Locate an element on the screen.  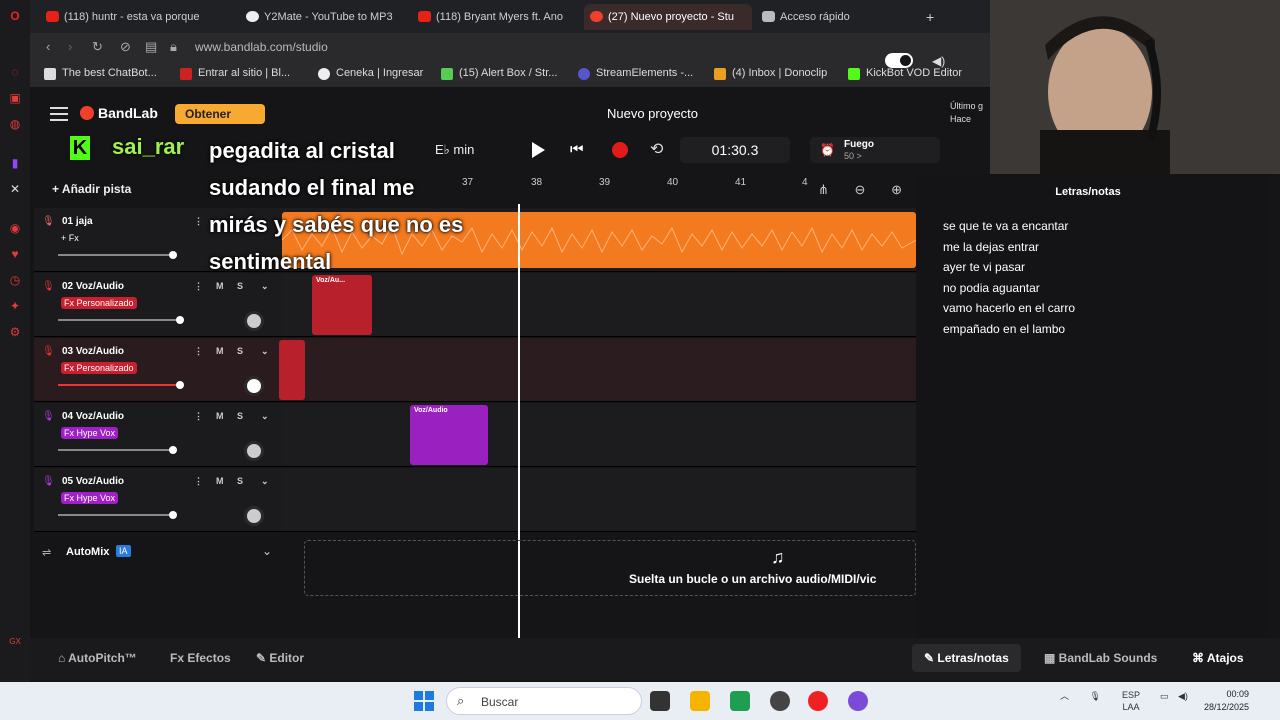
file-explorer-icon is located at coordinates (700, 701).